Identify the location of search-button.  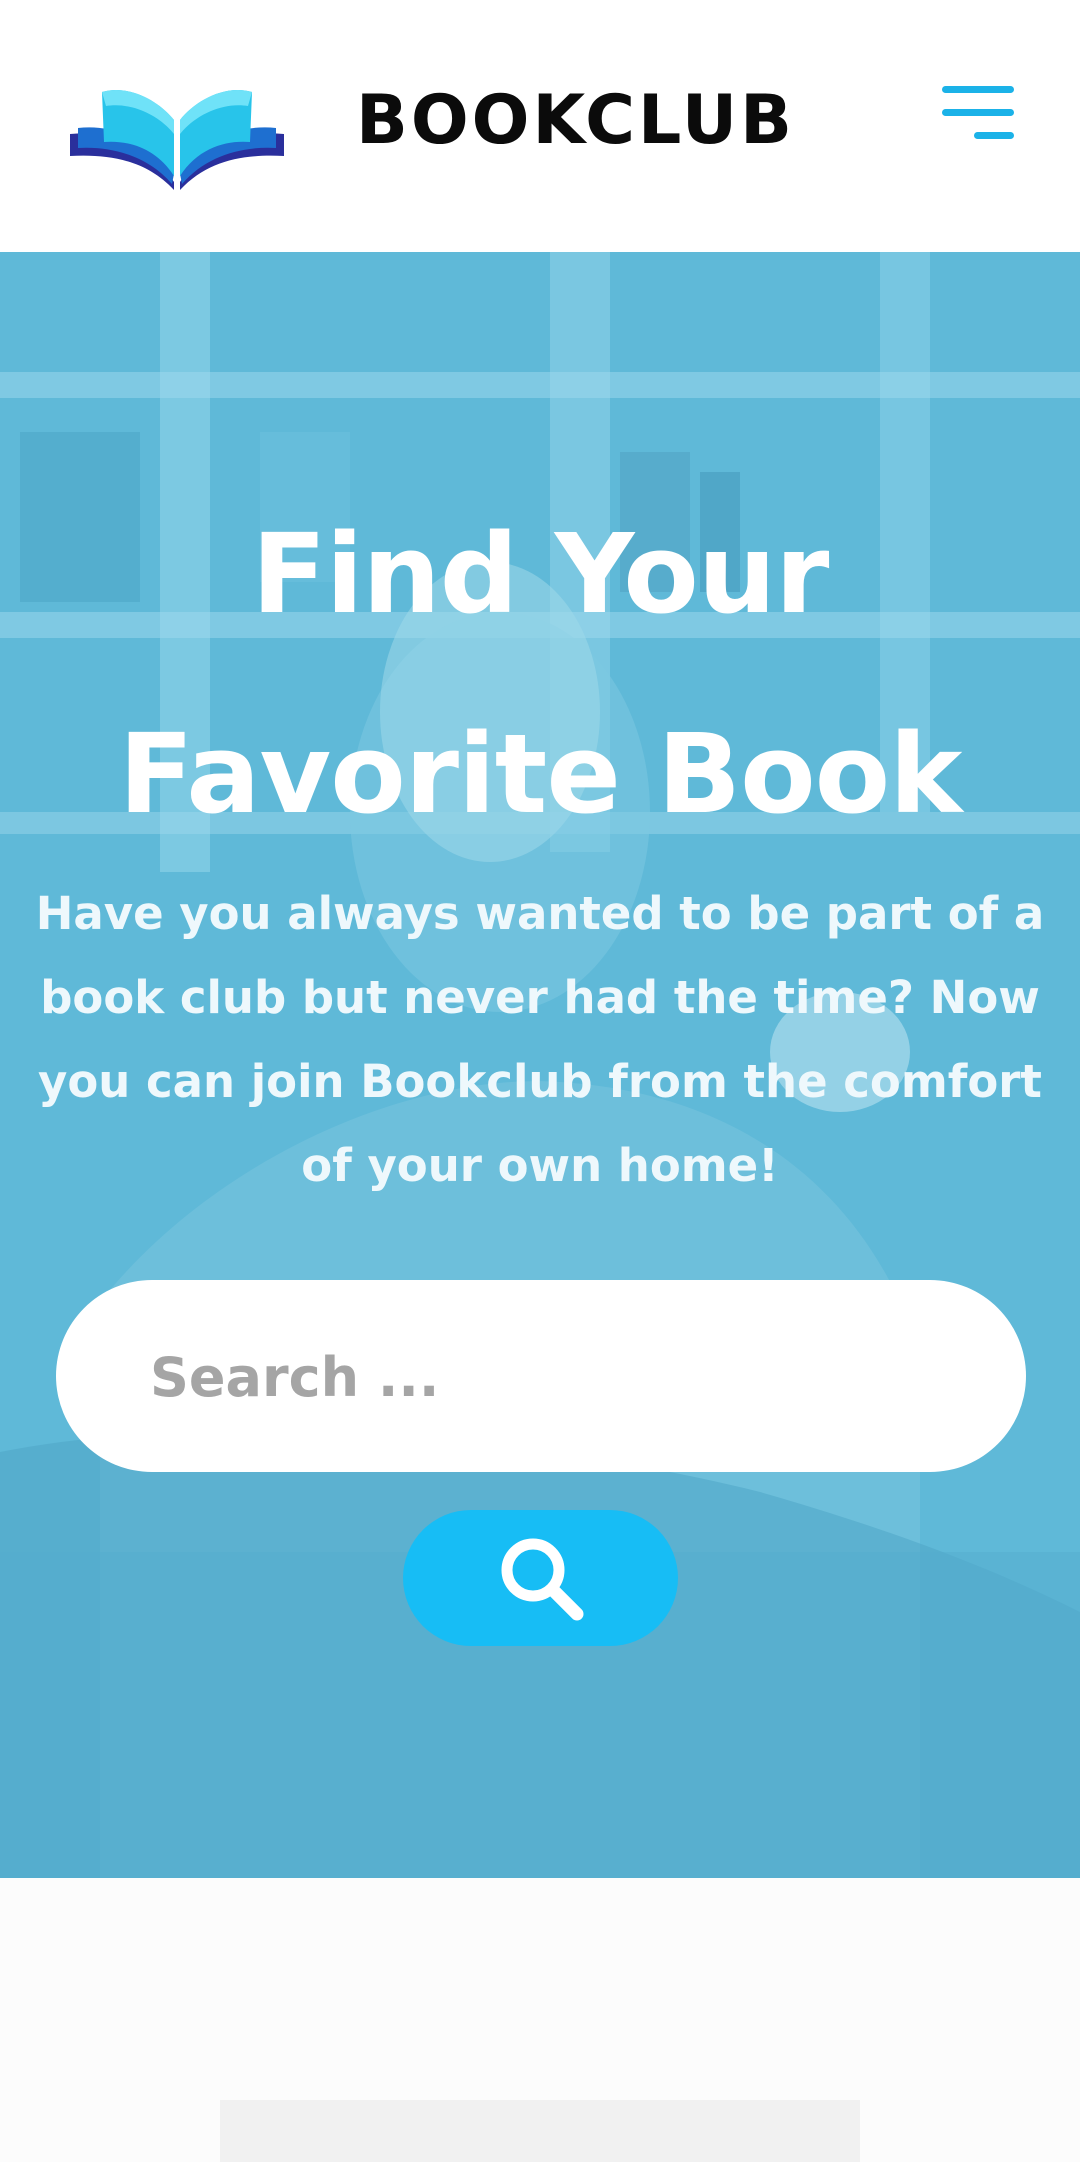
(540, 1578).